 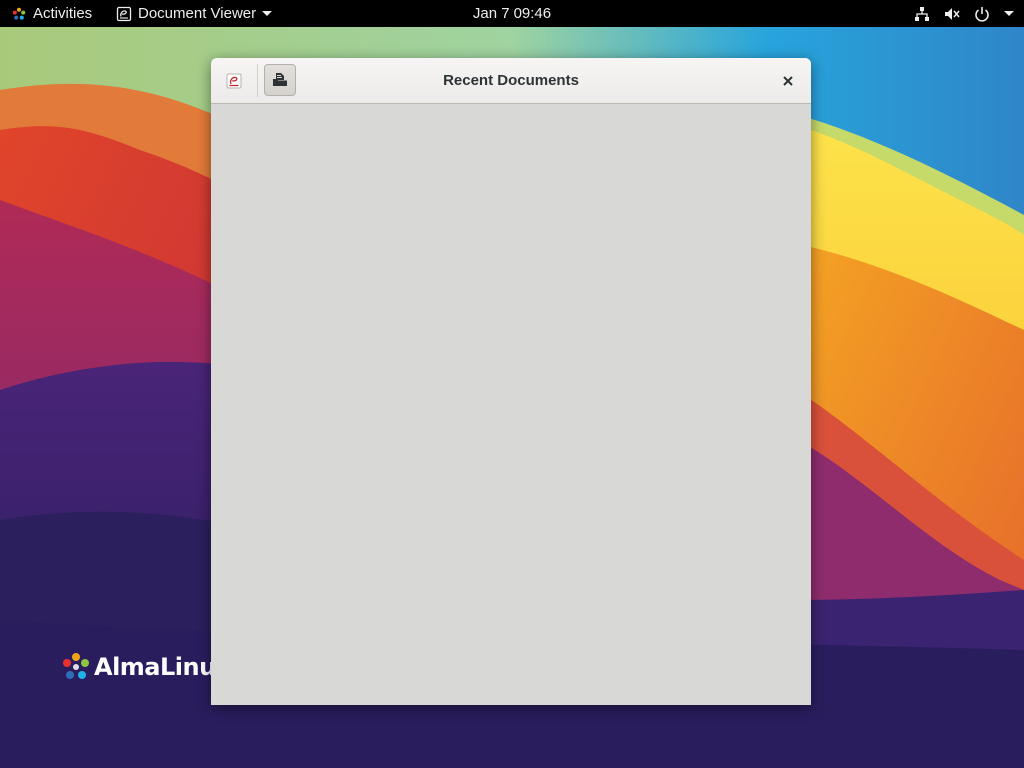 I want to click on window-title: Recent Documents, so click(x=511, y=80).